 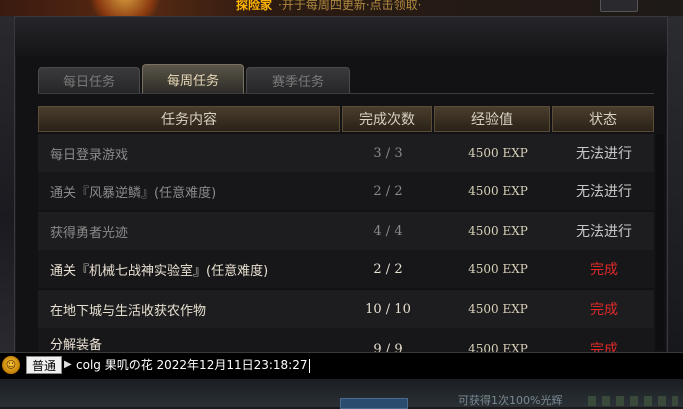 What do you see at coordinates (44, 365) in the screenshot?
I see `chat-channel-button: 普通` at bounding box center [44, 365].